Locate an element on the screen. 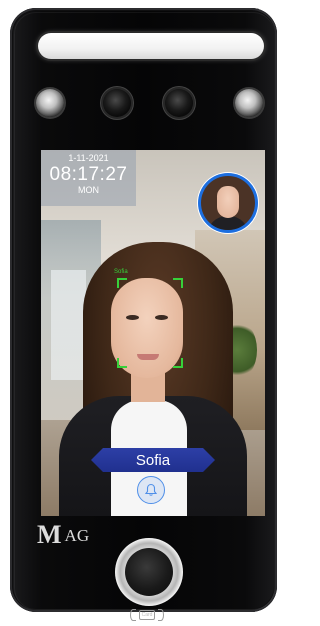 This screenshot has height=626, width=320. frame-corner-top-right is located at coordinates (178, 283).